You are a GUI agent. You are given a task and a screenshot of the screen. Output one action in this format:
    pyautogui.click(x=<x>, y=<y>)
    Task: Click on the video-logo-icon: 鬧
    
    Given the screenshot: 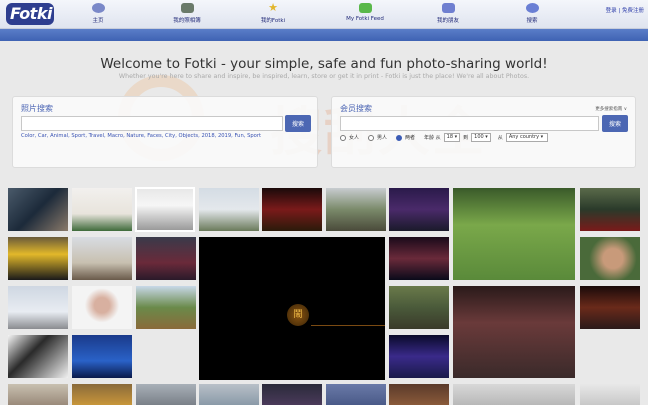 What is the action you would take?
    pyautogui.click(x=298, y=315)
    